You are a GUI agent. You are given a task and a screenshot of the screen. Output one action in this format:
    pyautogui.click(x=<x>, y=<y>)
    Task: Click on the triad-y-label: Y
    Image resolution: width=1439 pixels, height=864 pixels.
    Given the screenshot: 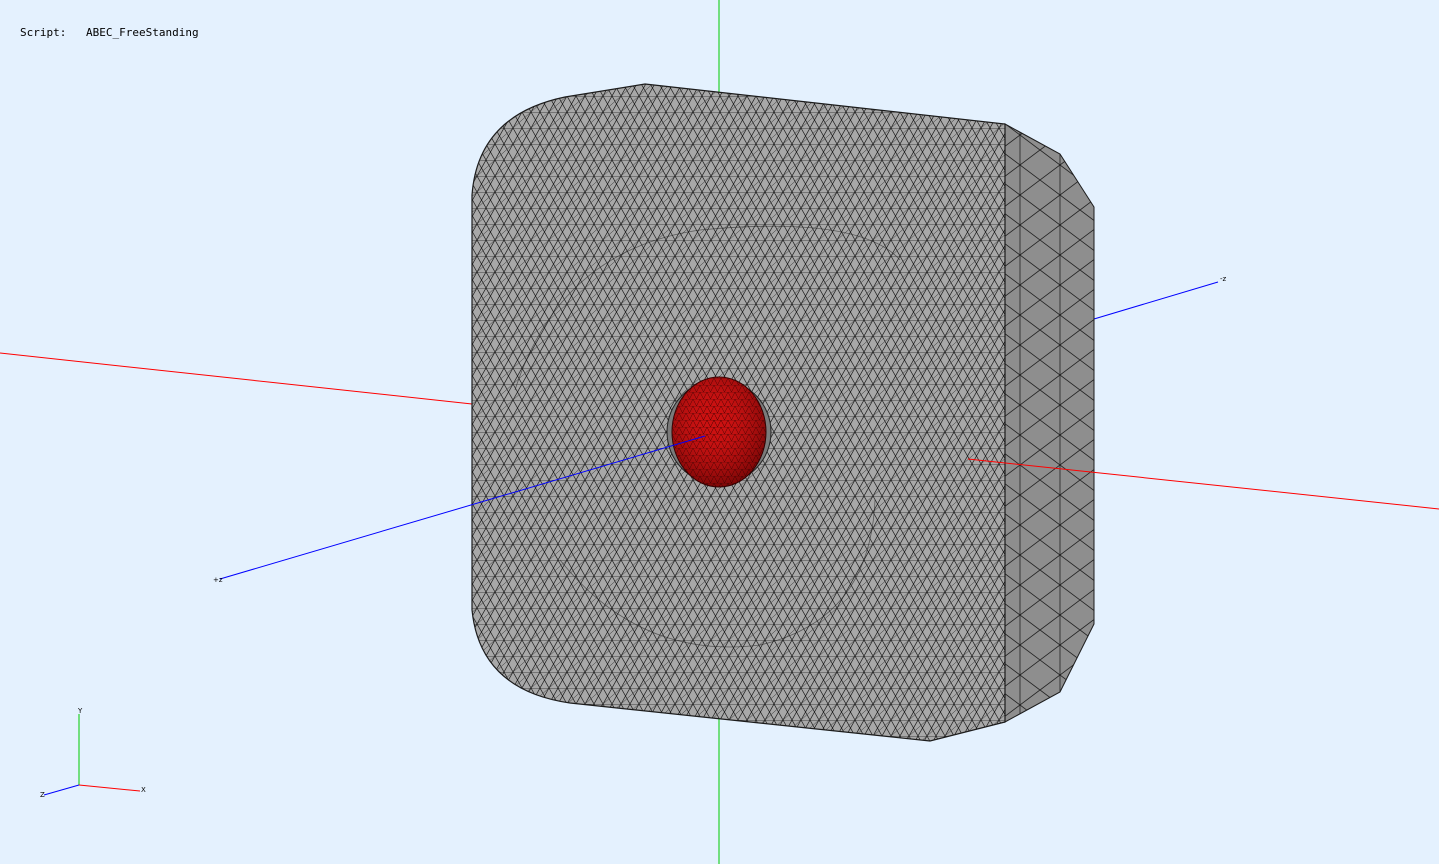 What is the action you would take?
    pyautogui.click(x=80, y=711)
    